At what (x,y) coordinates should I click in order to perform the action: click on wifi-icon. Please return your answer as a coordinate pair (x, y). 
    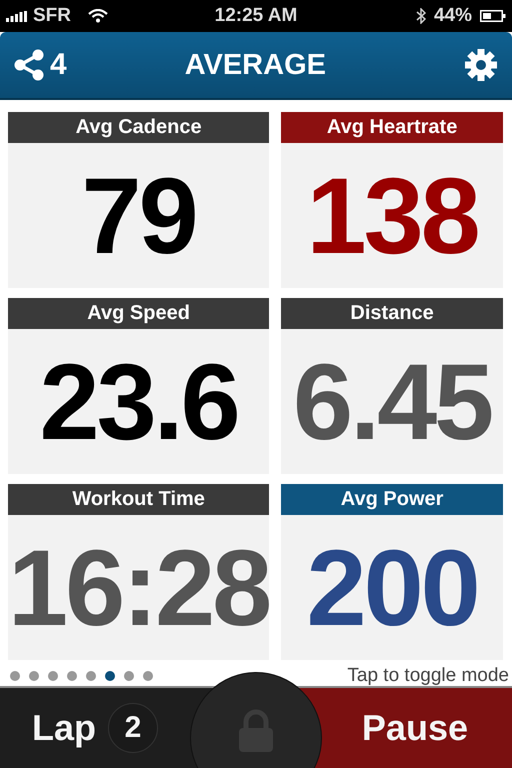
    Looking at the image, I should click on (98, 16).